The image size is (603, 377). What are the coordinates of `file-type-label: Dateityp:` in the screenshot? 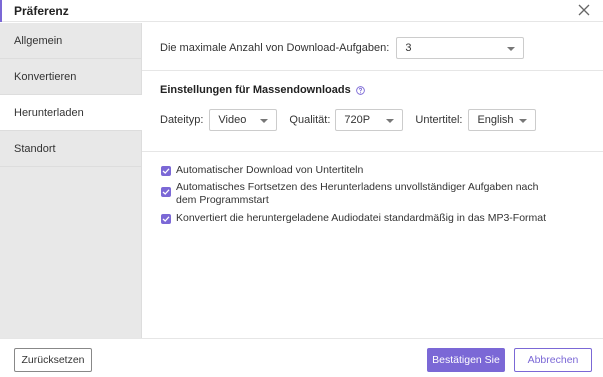 It's located at (182, 120).